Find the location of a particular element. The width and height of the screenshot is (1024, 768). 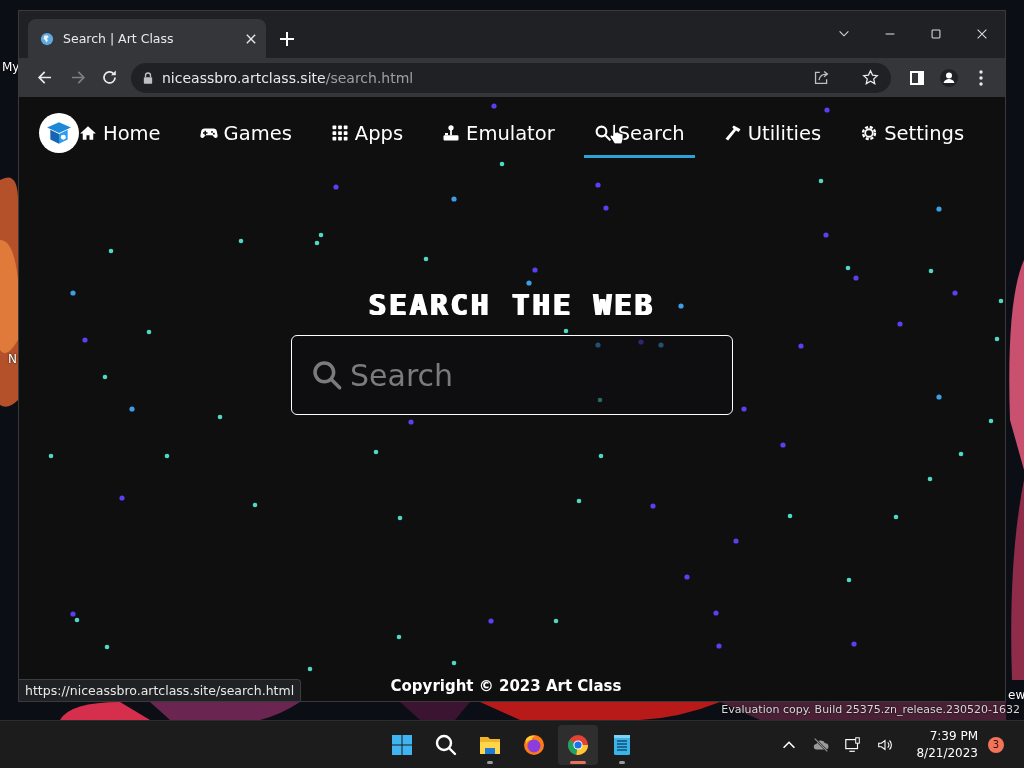

desktop-icon-label: ew is located at coordinates (1016, 695).